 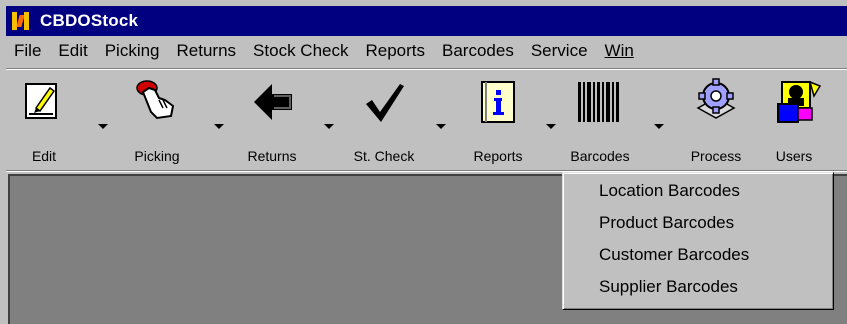 I want to click on toolbar-stock-check-label: St. Check, so click(x=384, y=156).